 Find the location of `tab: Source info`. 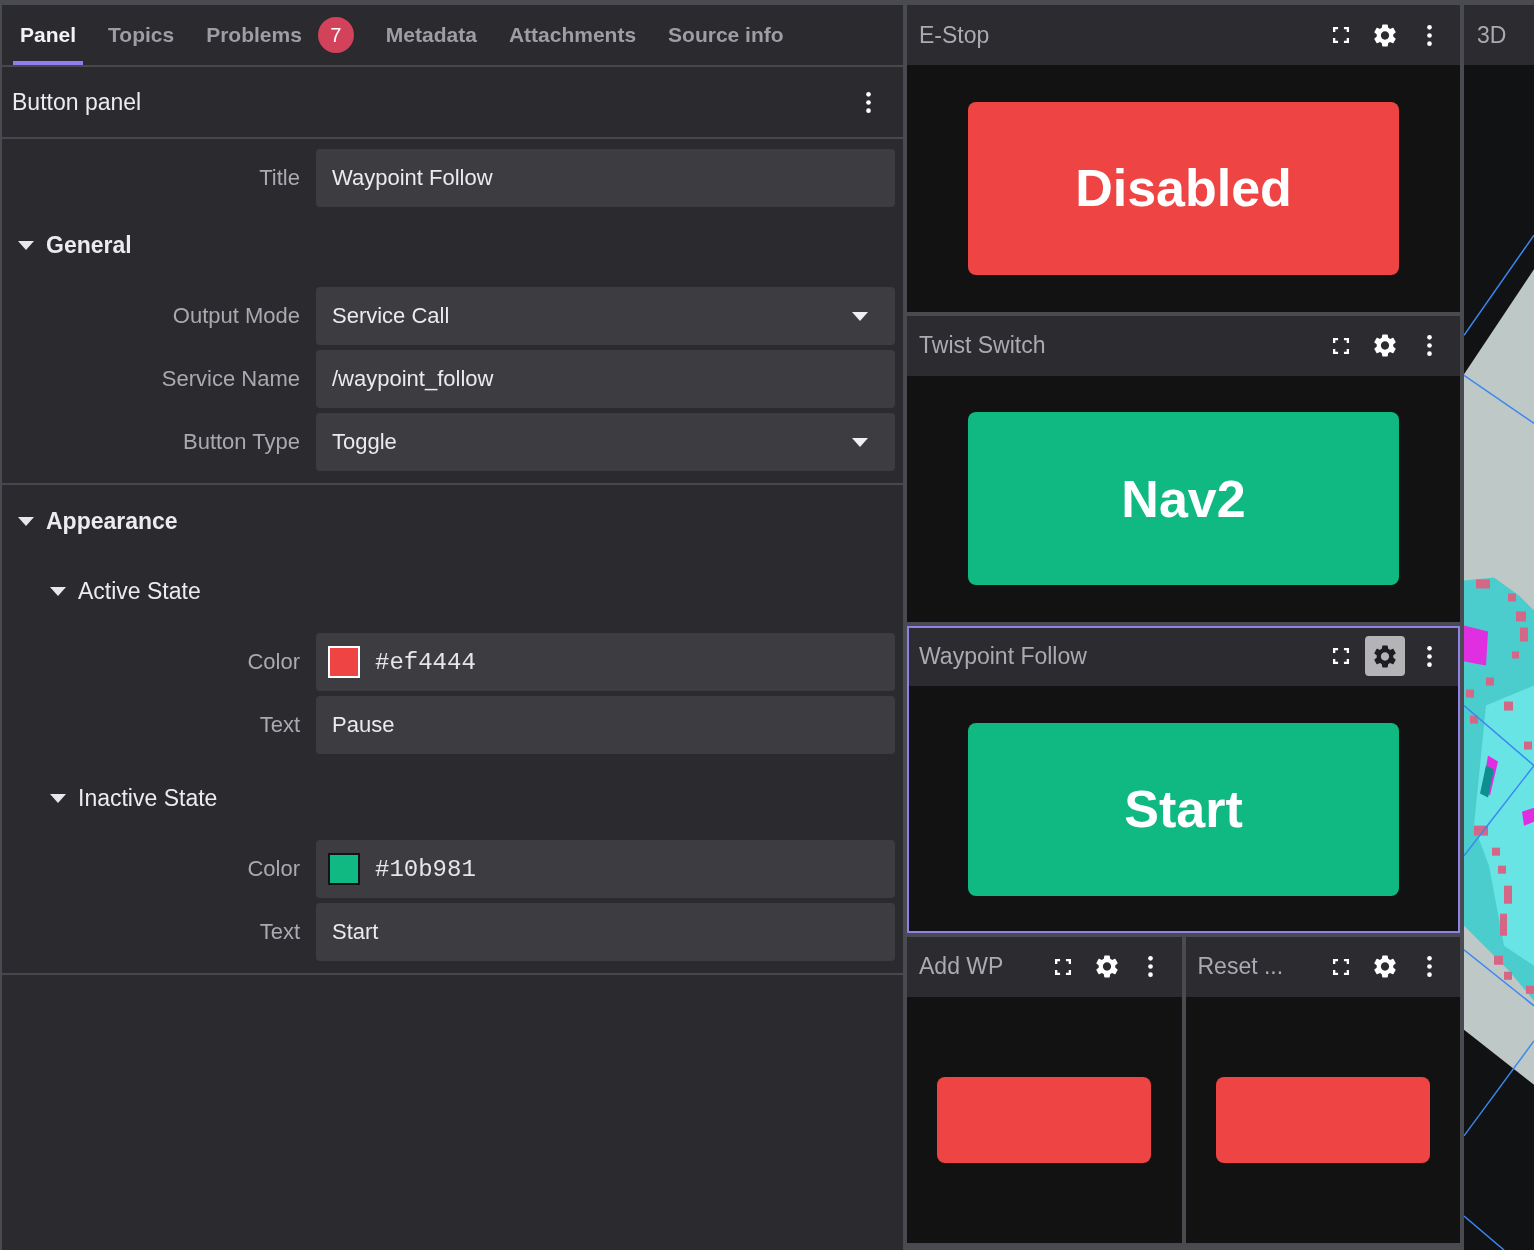

tab: Source info is located at coordinates (726, 35).